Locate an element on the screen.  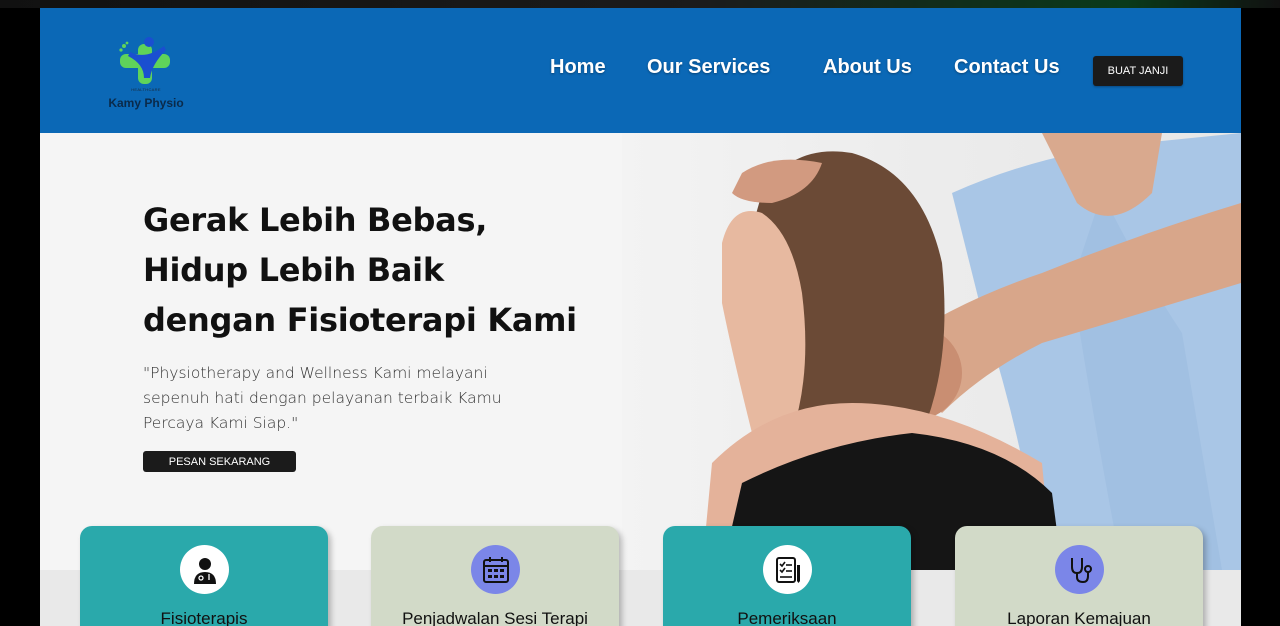
service-card-pemeriksaan: Pemeriksaan is located at coordinates (787, 576).